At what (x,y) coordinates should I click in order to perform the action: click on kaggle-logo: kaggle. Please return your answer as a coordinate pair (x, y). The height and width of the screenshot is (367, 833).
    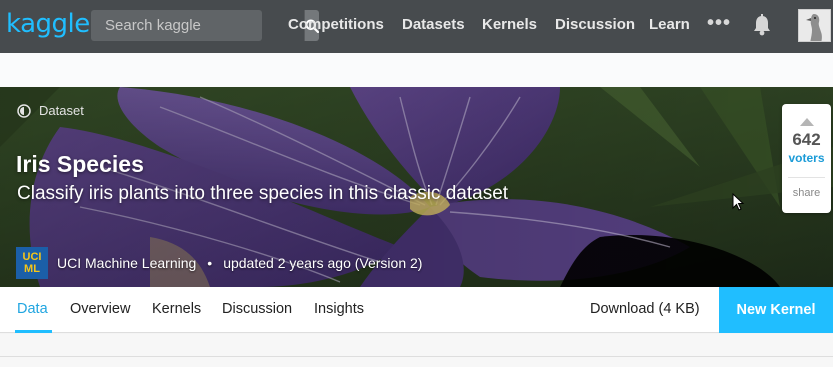
    Looking at the image, I should click on (48, 24).